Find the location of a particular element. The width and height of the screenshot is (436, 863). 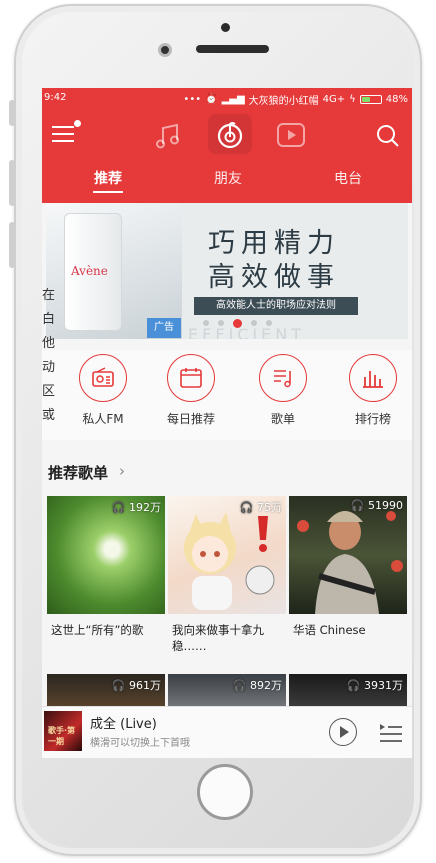

tab-friends: 朋友 is located at coordinates (228, 178).